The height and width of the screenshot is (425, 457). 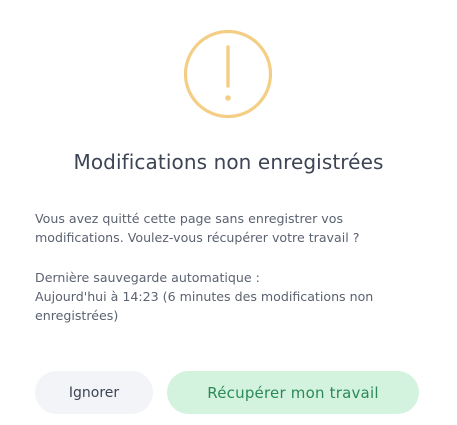 What do you see at coordinates (228, 74) in the screenshot?
I see `exclamation-circle-icon` at bounding box center [228, 74].